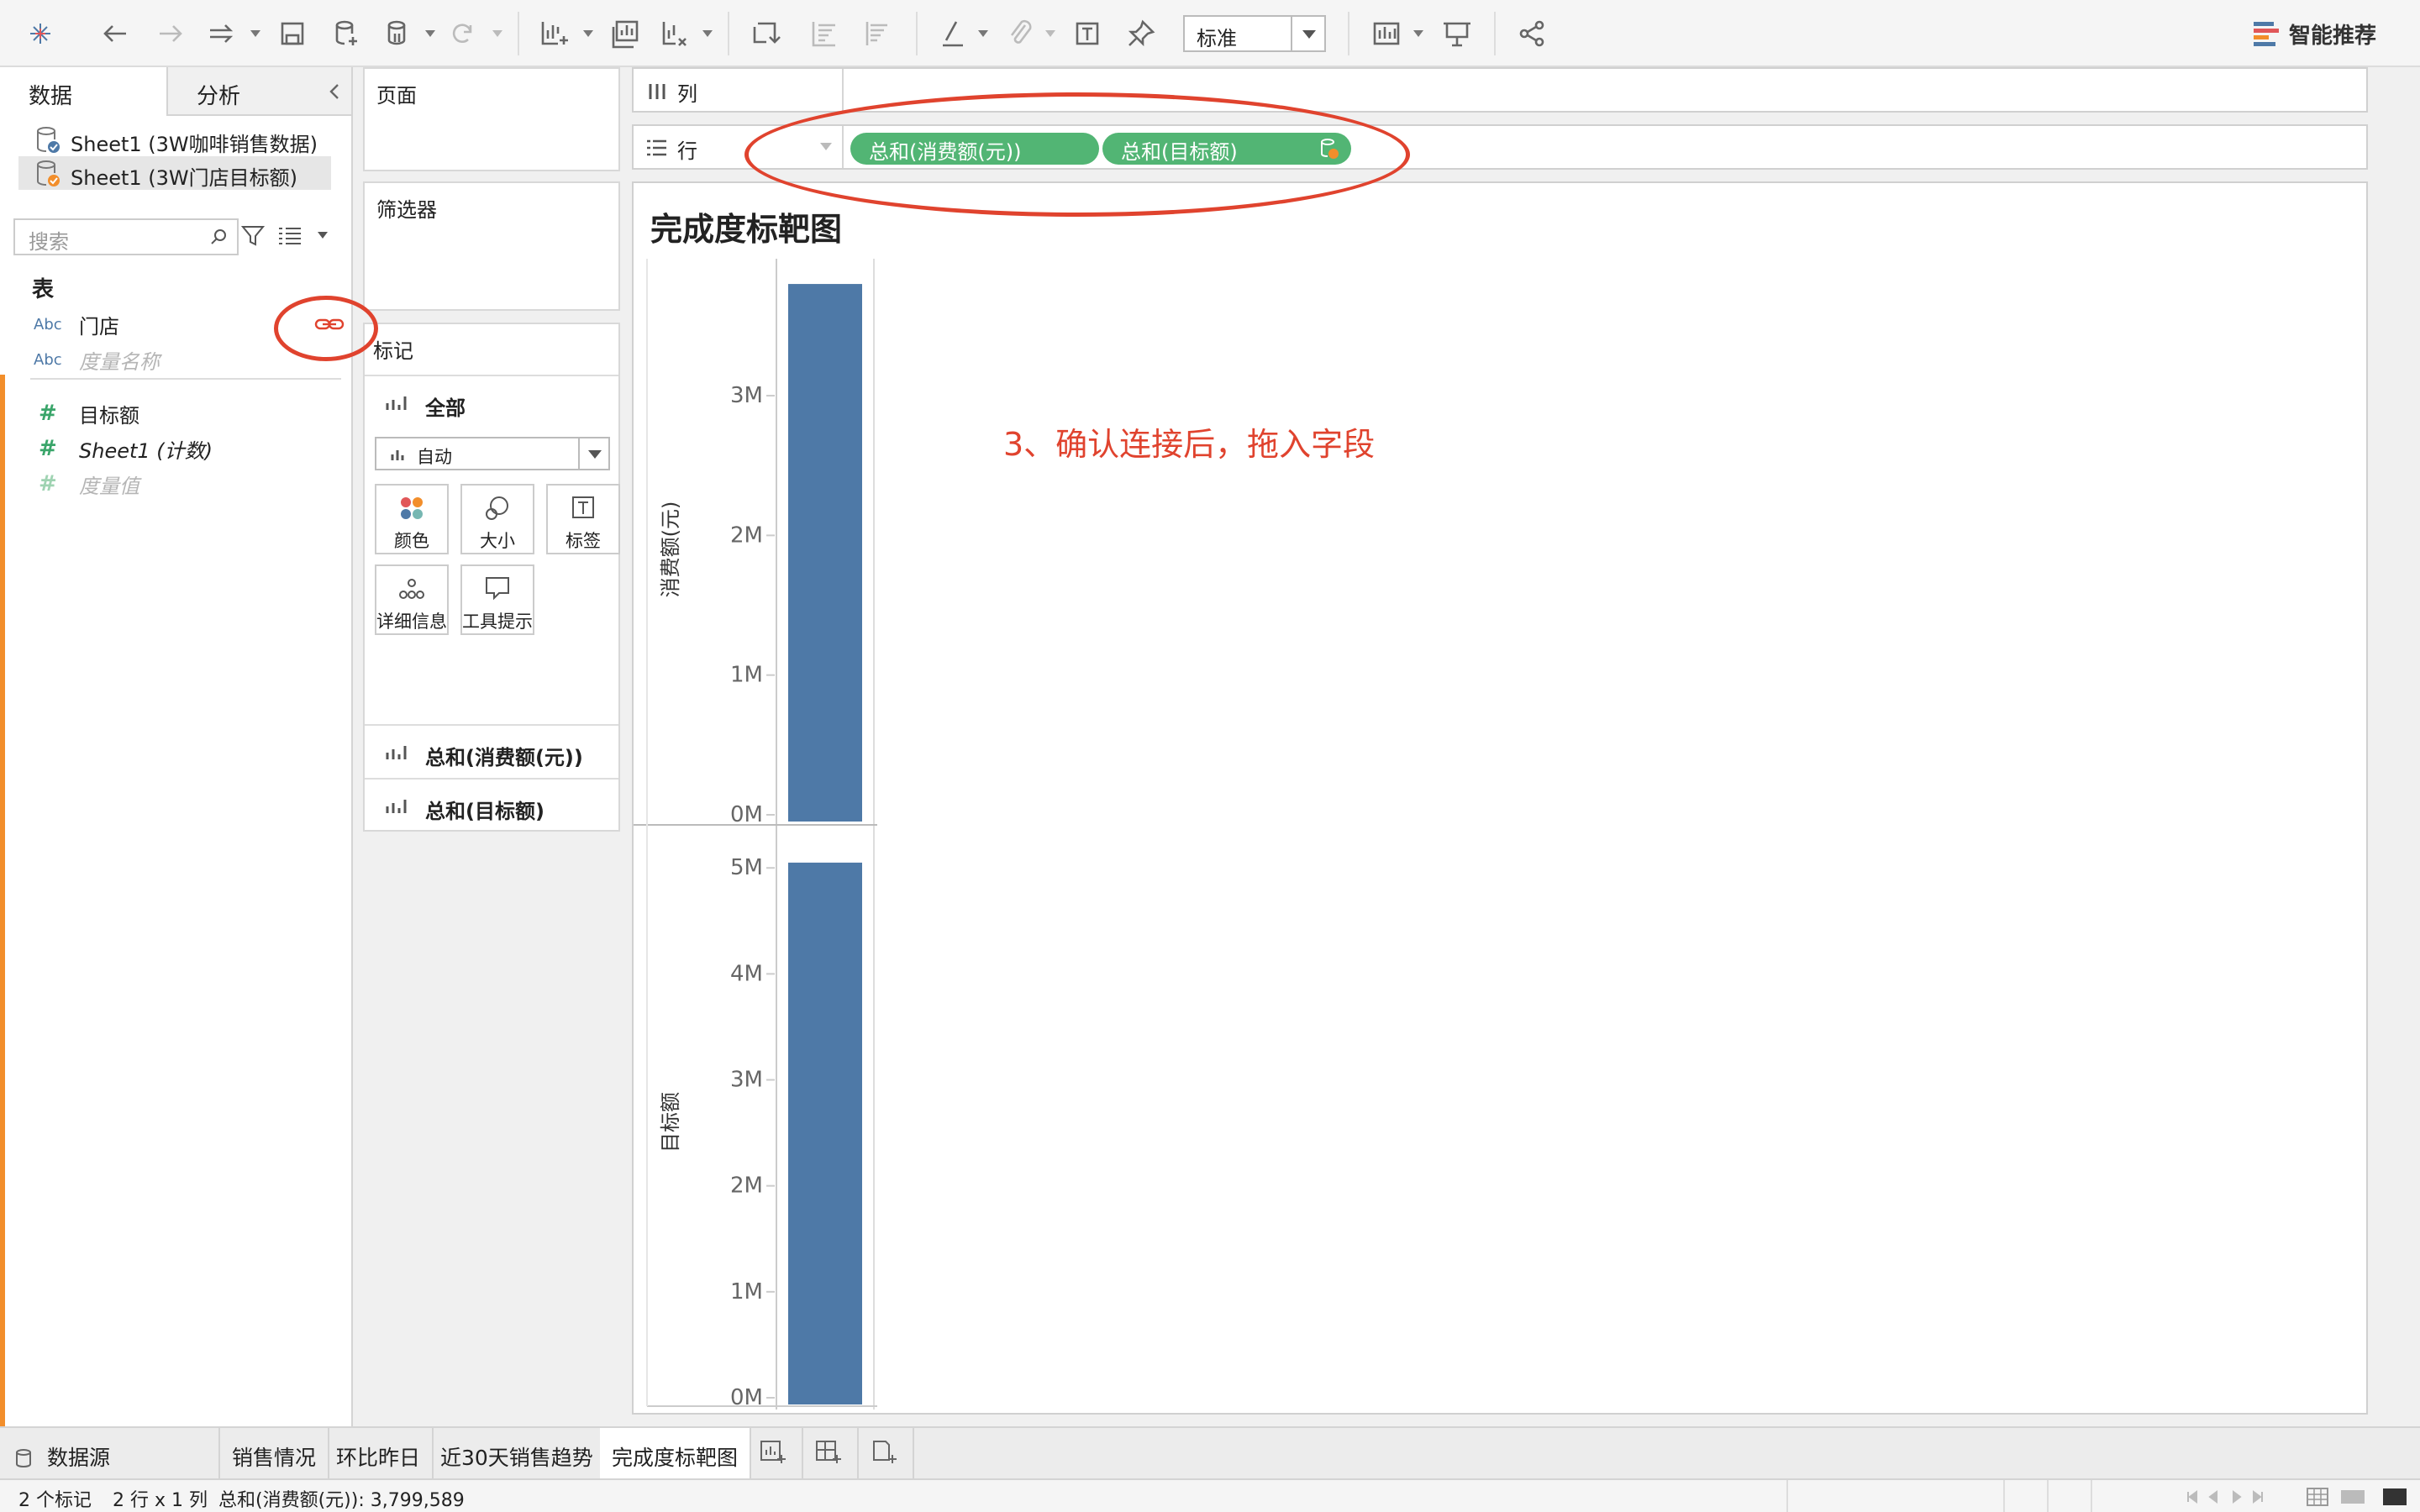 The height and width of the screenshot is (1512, 2420). What do you see at coordinates (110, 1453) in the screenshot?
I see `tab-datasource: 数据源` at bounding box center [110, 1453].